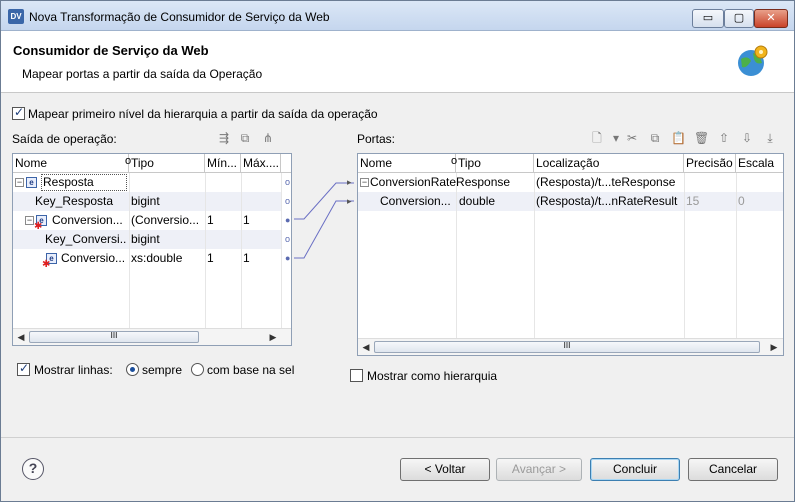 The height and width of the screenshot is (502, 795). Describe the element at coordinates (606, 182) in the screenshot. I see `row-location: (Resposta)/t...teResponse` at that location.